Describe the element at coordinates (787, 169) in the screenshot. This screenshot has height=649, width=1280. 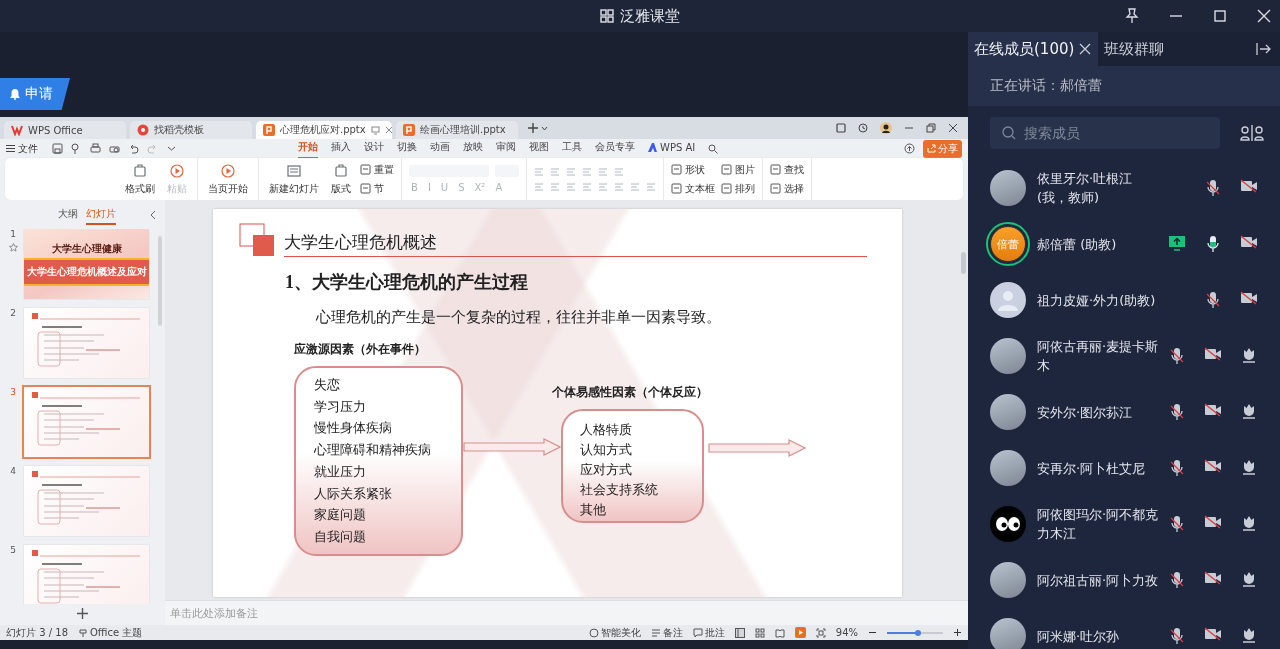
I see `ribbon-button: 查找` at that location.